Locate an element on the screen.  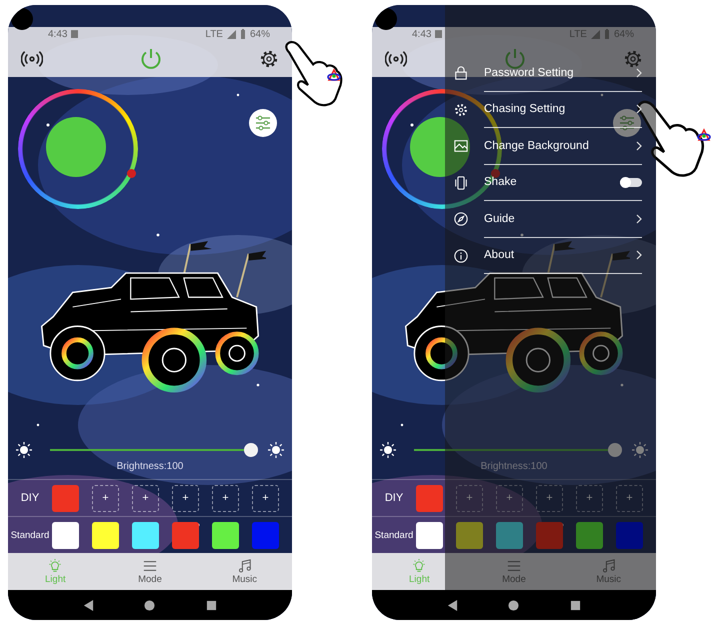
menu-item: About is located at coordinates (548, 256).